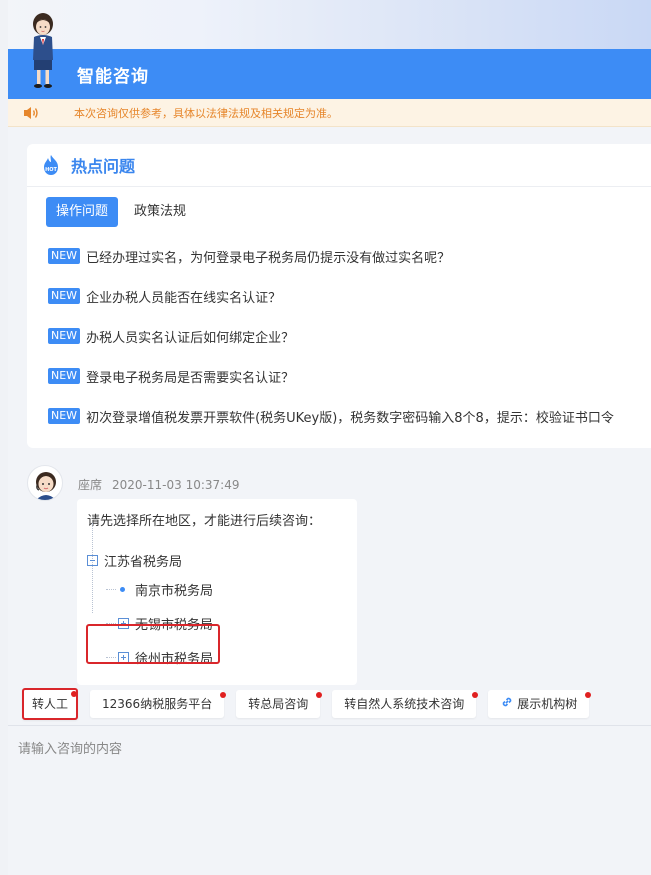  I want to click on page-left-edge, so click(4, 437).